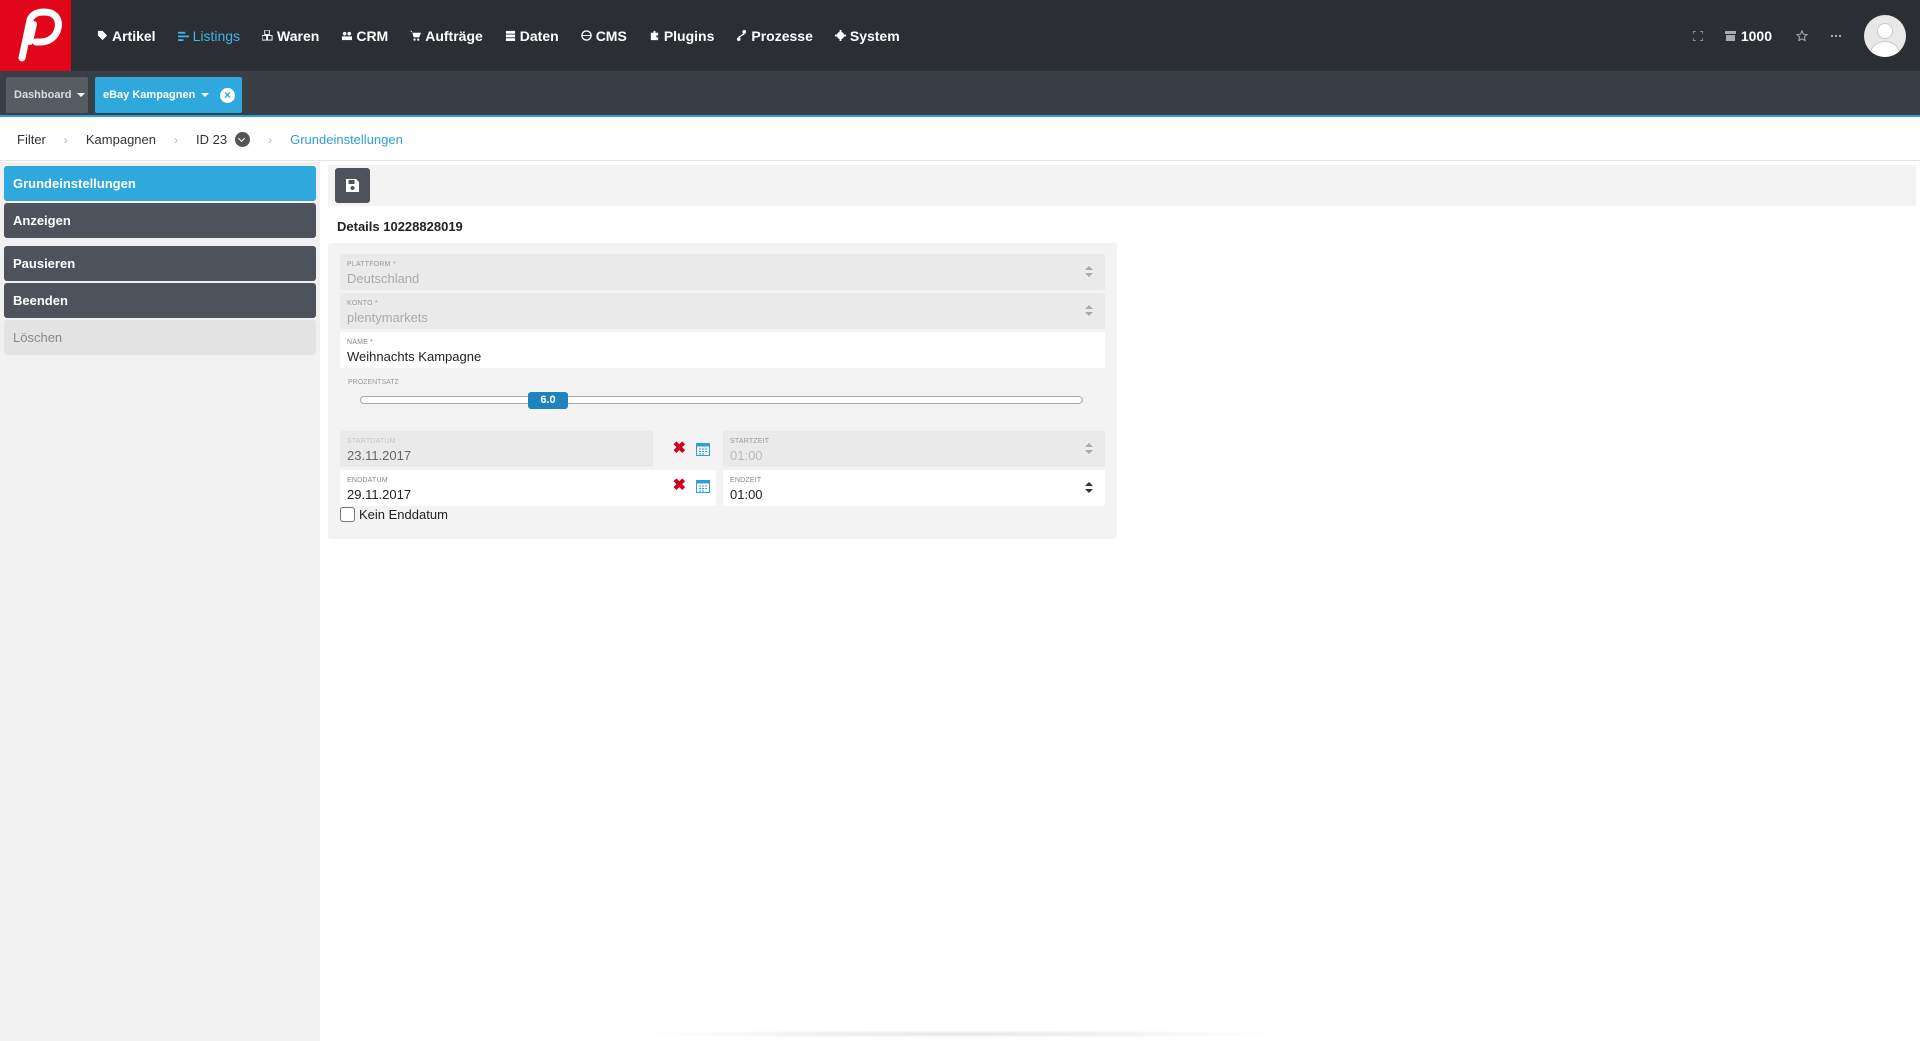  I want to click on chevron-down-circle-icon, so click(243, 139).